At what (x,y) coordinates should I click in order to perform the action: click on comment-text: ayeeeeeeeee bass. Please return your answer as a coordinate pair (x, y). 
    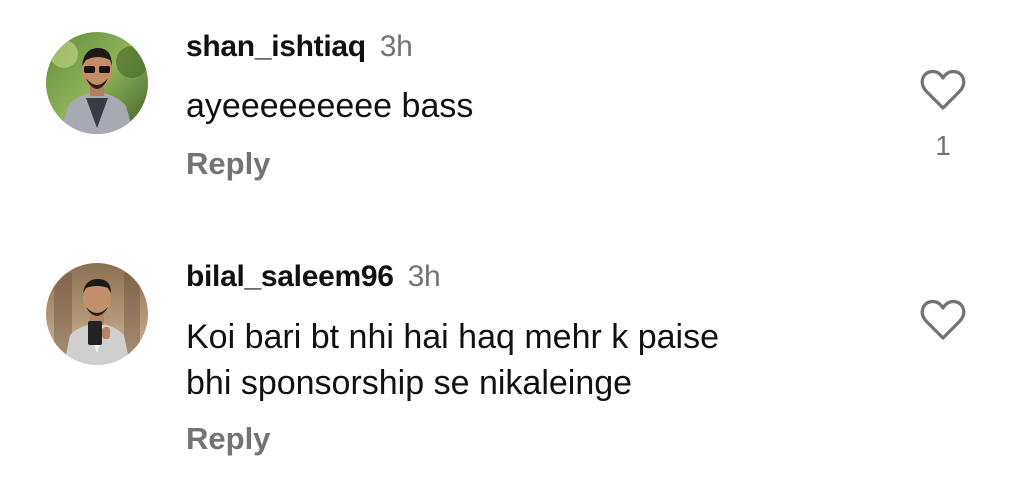
    Looking at the image, I should click on (330, 106).